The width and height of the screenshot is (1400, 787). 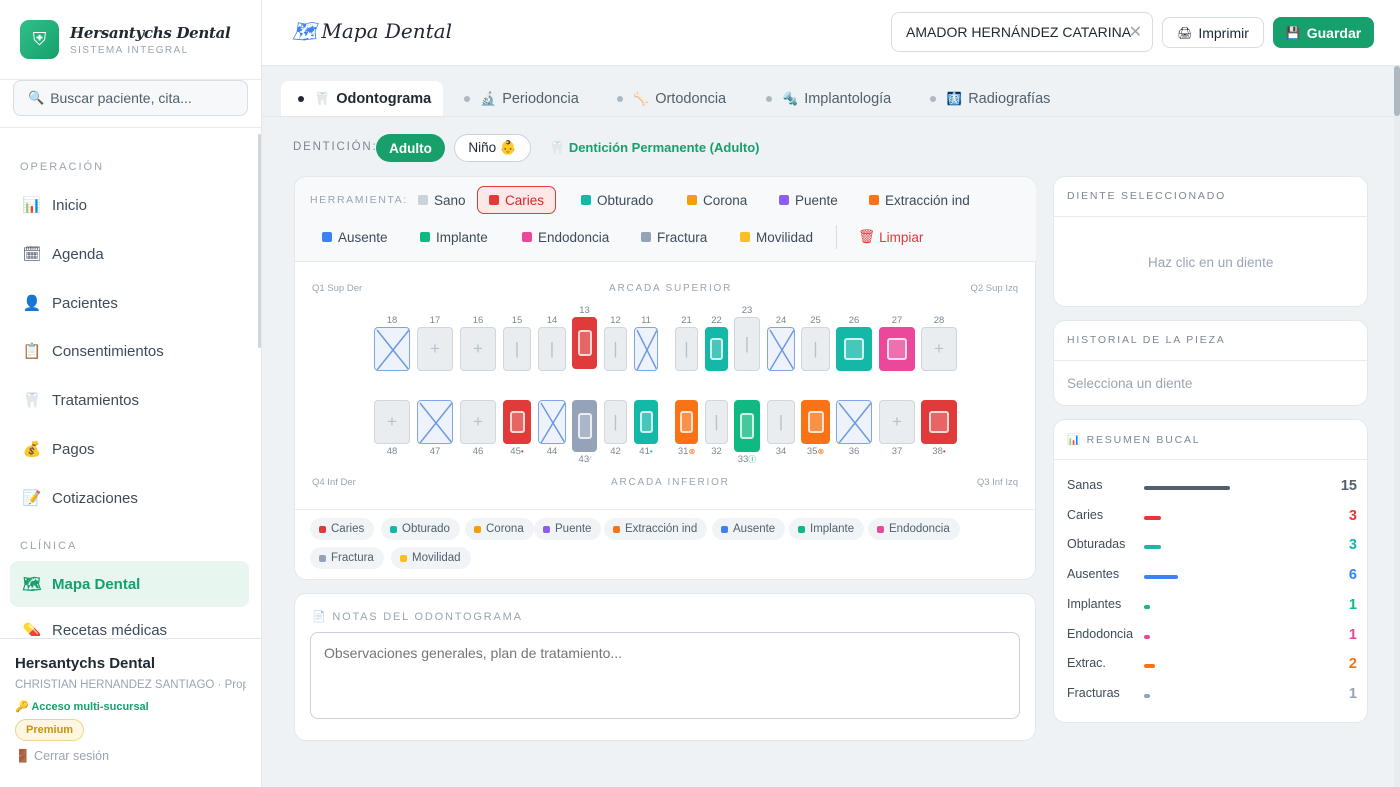 What do you see at coordinates (552, 349) in the screenshot?
I see `tooth-14: |` at bounding box center [552, 349].